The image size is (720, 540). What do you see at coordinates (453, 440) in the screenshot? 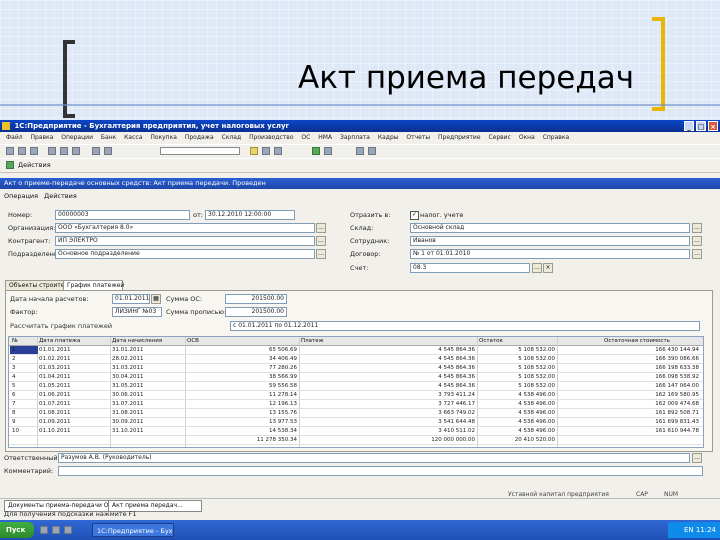
I see `table-cell: 120 000 000.00` at bounding box center [453, 440].